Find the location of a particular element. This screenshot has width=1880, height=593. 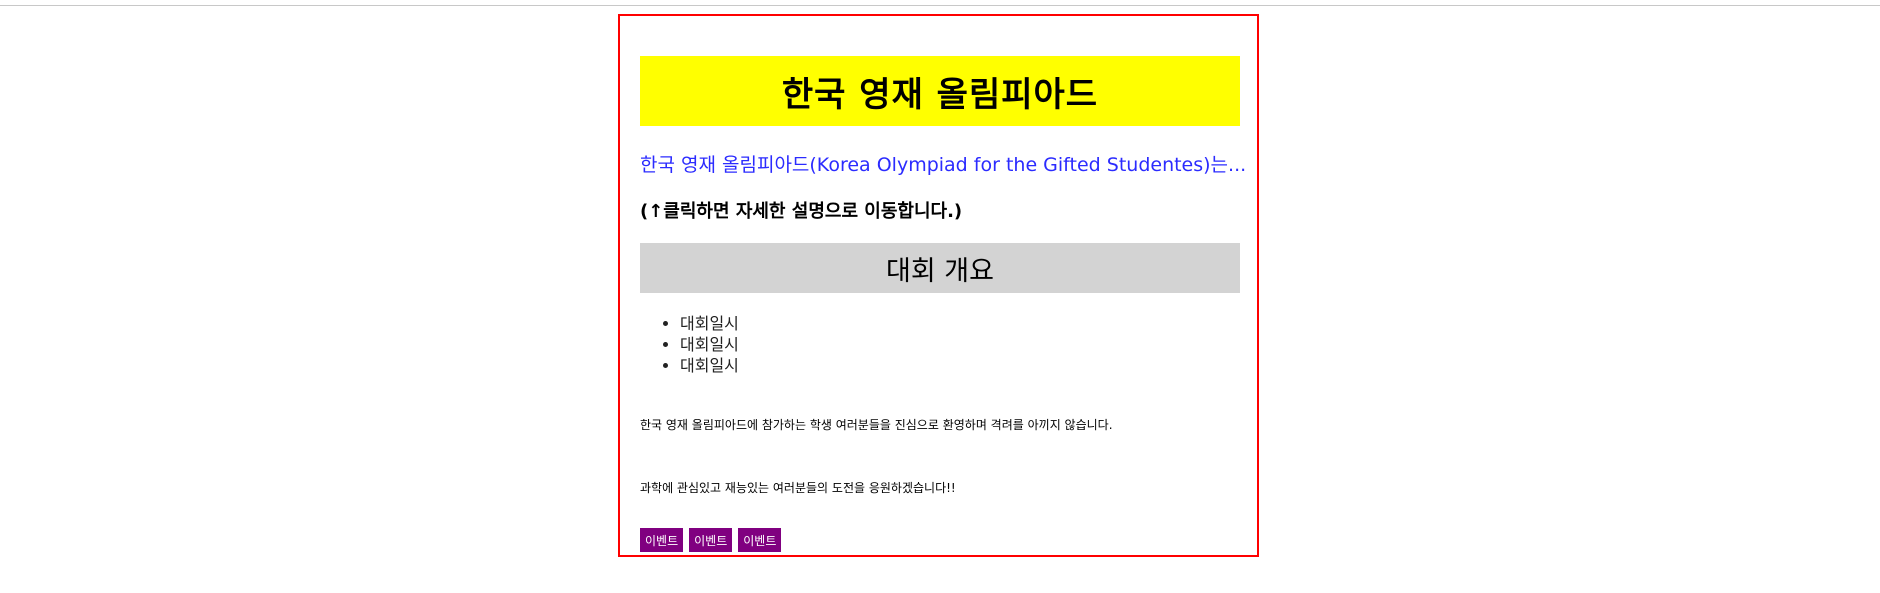

event-button-group: 이벤트 이벤트 이벤트 is located at coordinates (940, 540).